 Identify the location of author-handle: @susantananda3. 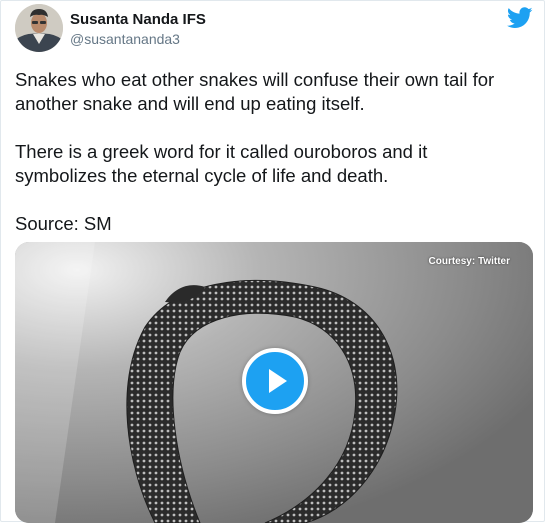
(125, 39).